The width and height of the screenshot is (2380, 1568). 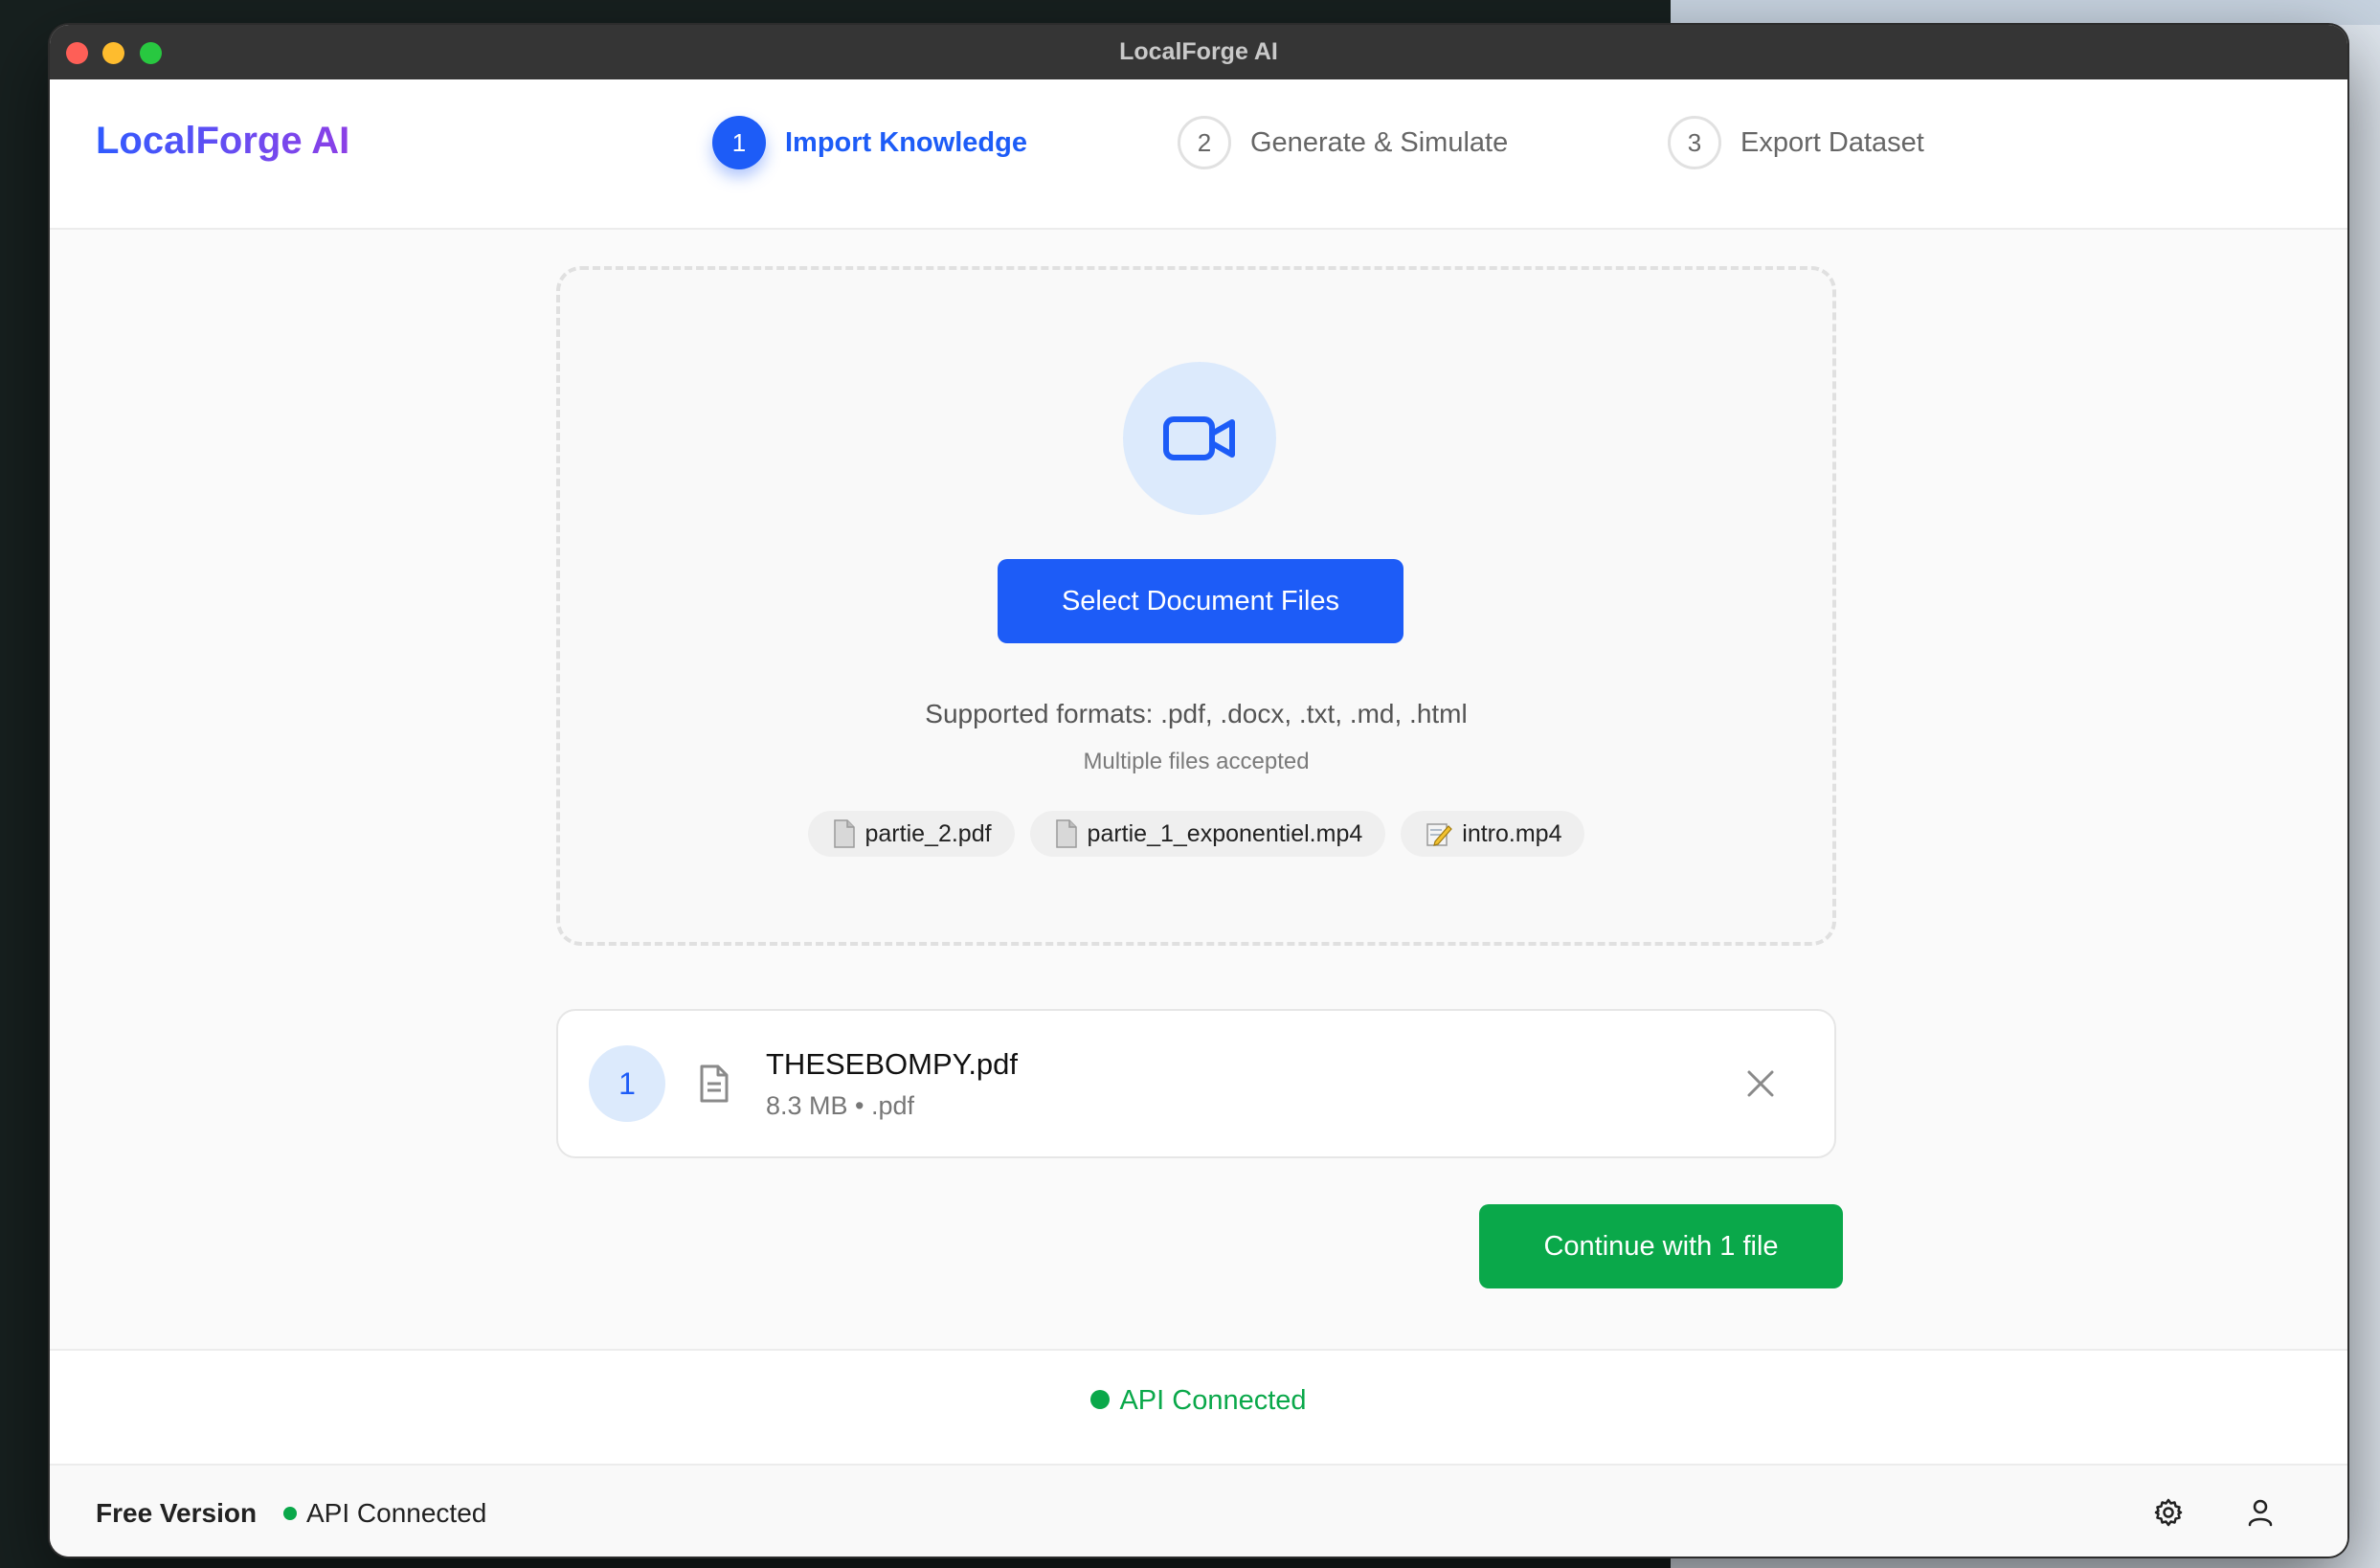 I want to click on recent-file-chip: partie_1_exponentiel.mp4, so click(x=1207, y=834).